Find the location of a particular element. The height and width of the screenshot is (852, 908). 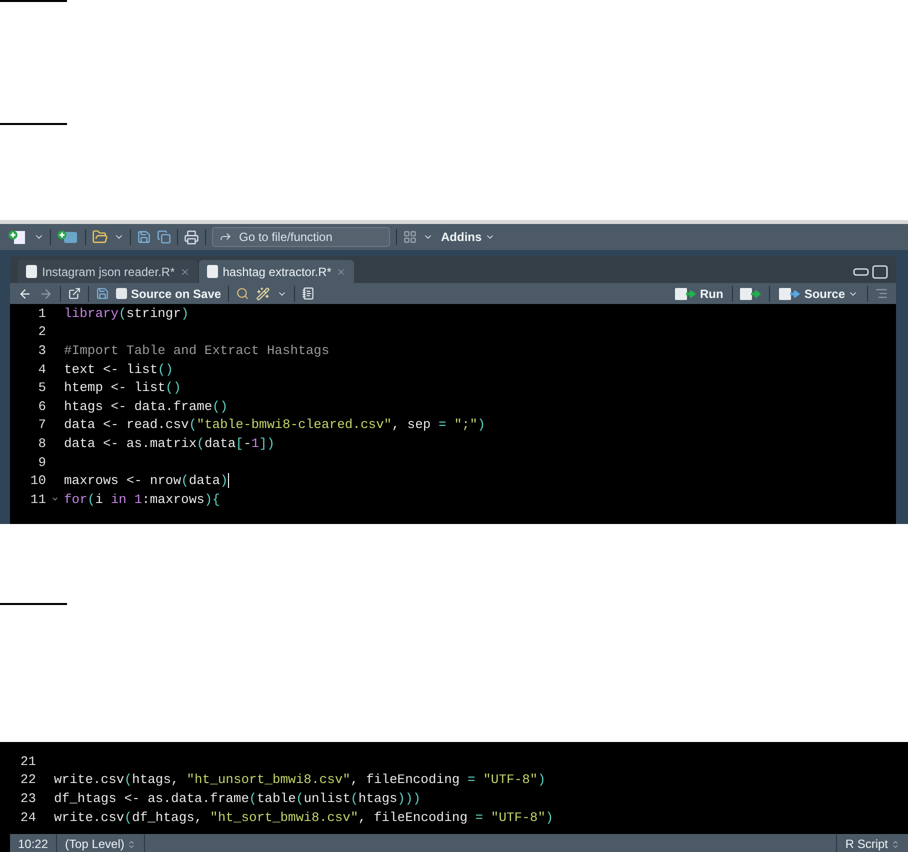

line-number: 8 is located at coordinates (41, 443).